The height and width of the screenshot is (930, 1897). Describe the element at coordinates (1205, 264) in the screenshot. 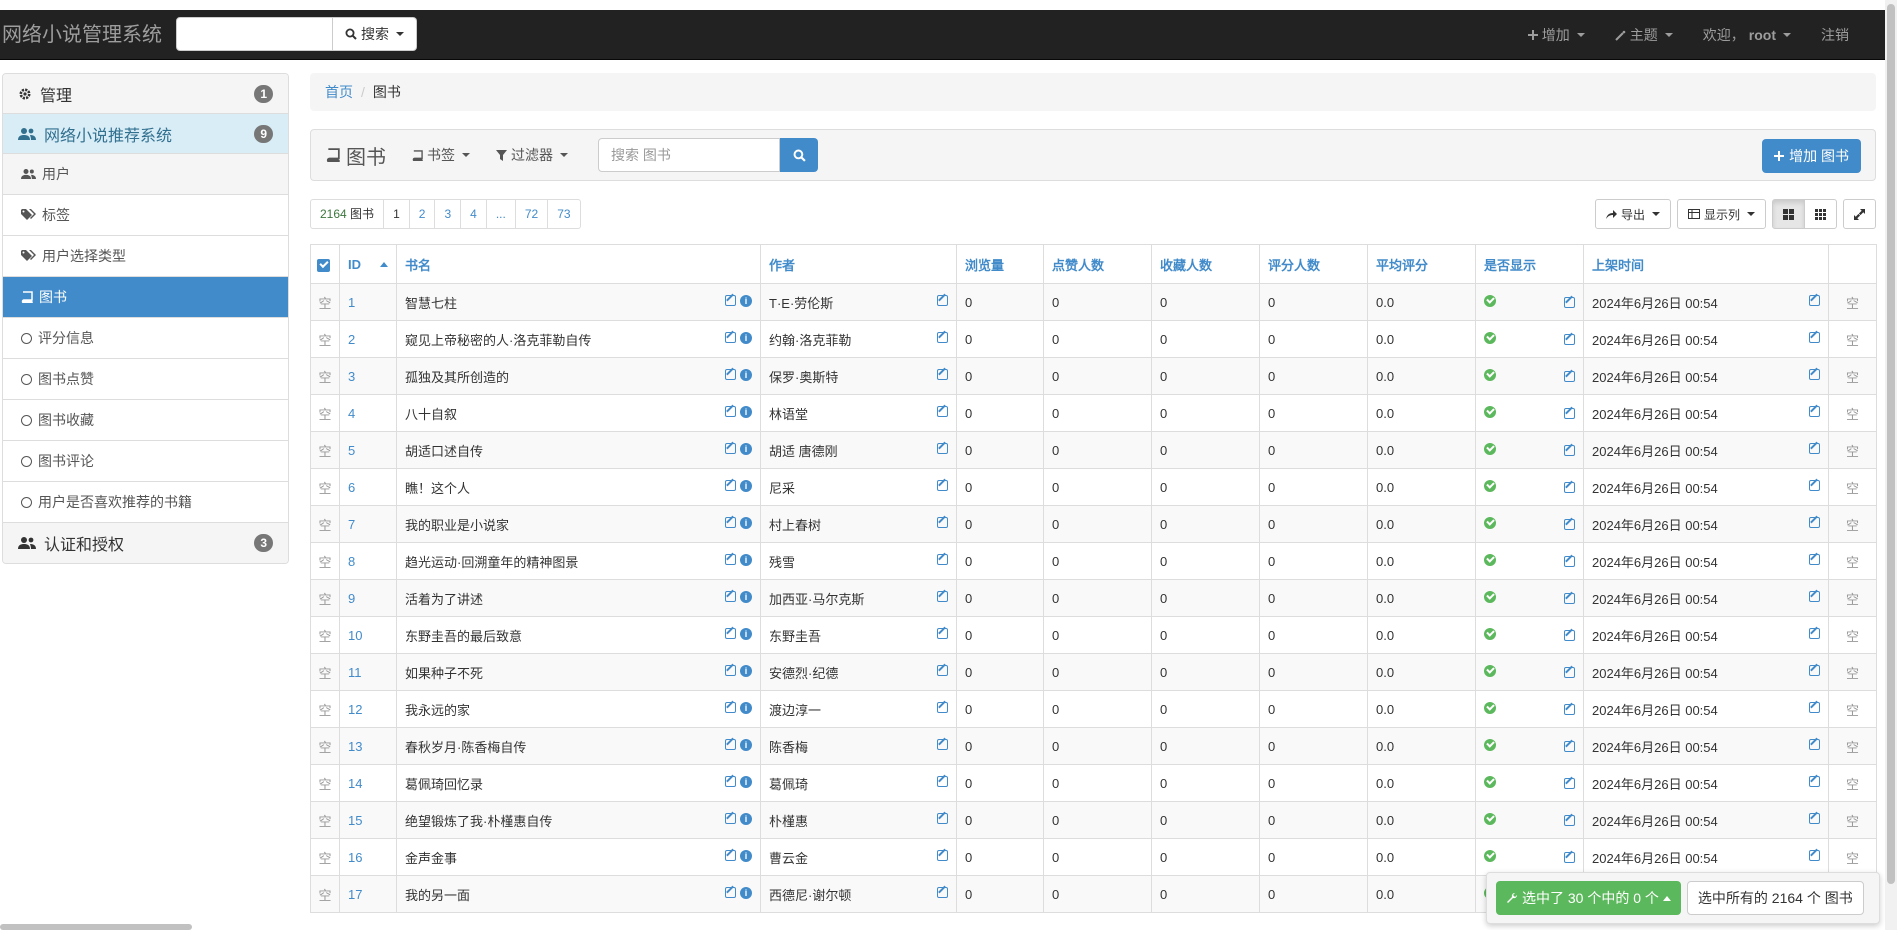

I see `col-header-favorites: 收藏人数` at that location.